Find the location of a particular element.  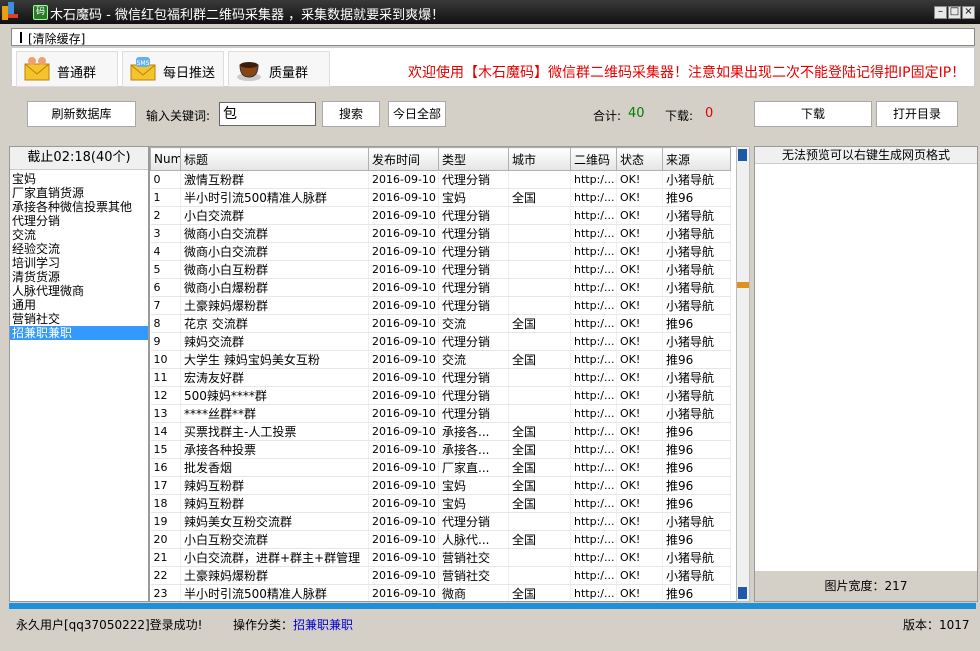

column-header: 二维码 is located at coordinates (593, 159).